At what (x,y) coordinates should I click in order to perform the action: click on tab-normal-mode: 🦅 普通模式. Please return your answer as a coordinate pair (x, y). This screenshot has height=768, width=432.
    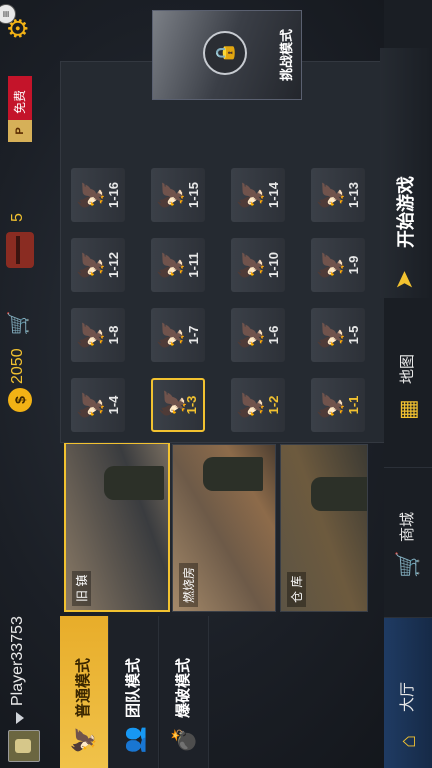
    Looking at the image, I should click on (84, 692).